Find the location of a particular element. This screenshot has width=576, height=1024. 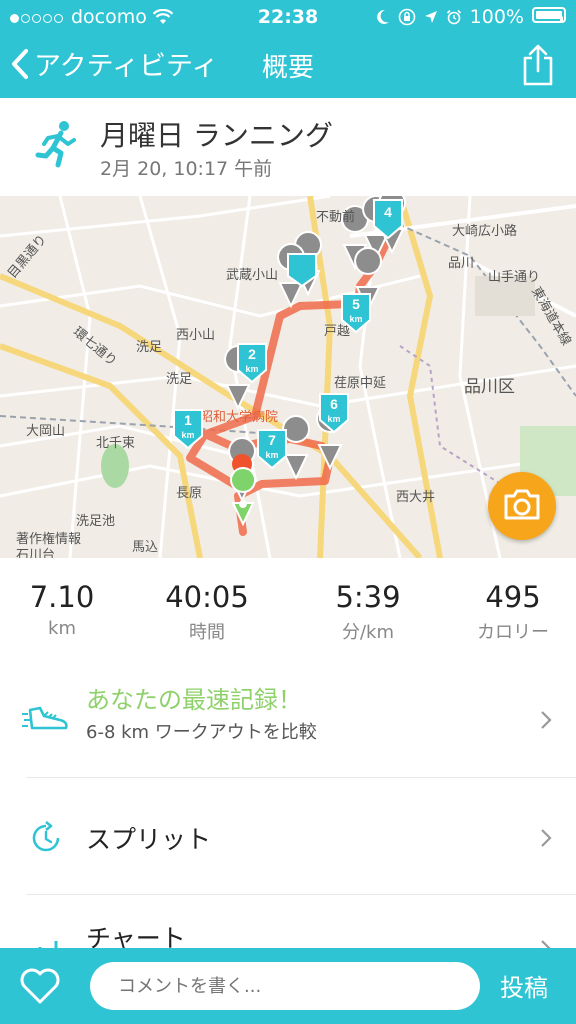

camera-icon is located at coordinates (522, 504).